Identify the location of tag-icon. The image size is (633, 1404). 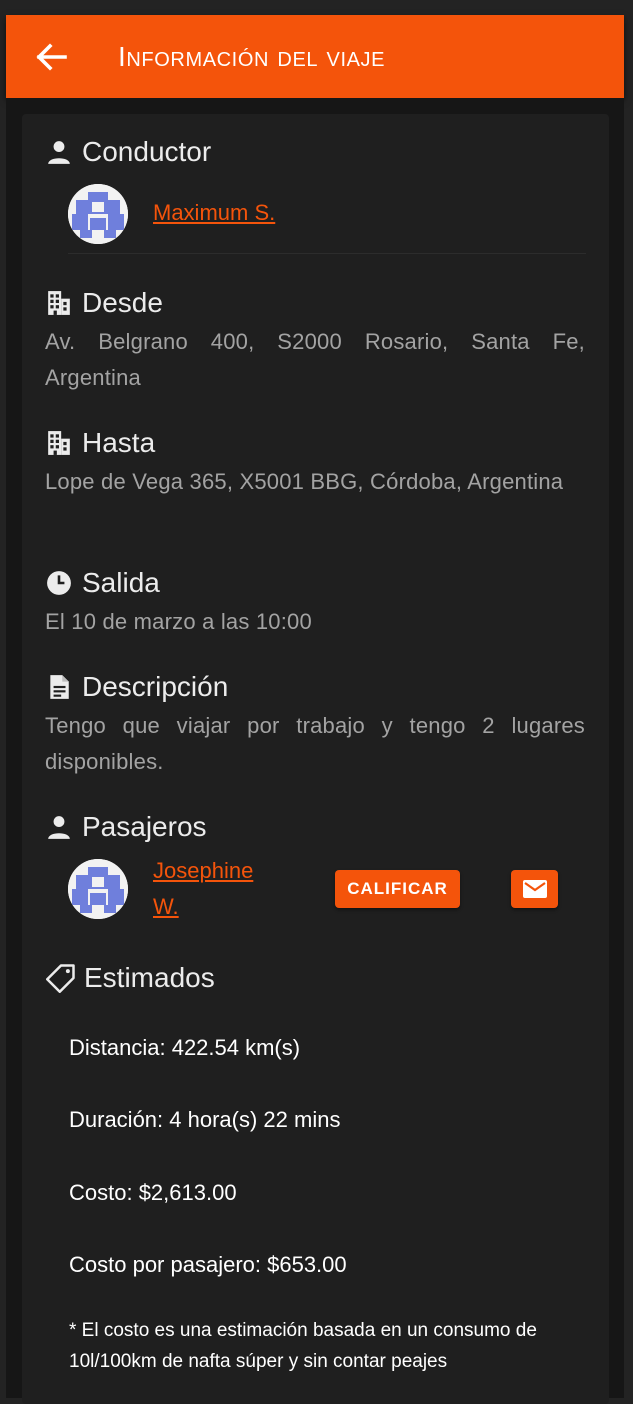
(60, 978).